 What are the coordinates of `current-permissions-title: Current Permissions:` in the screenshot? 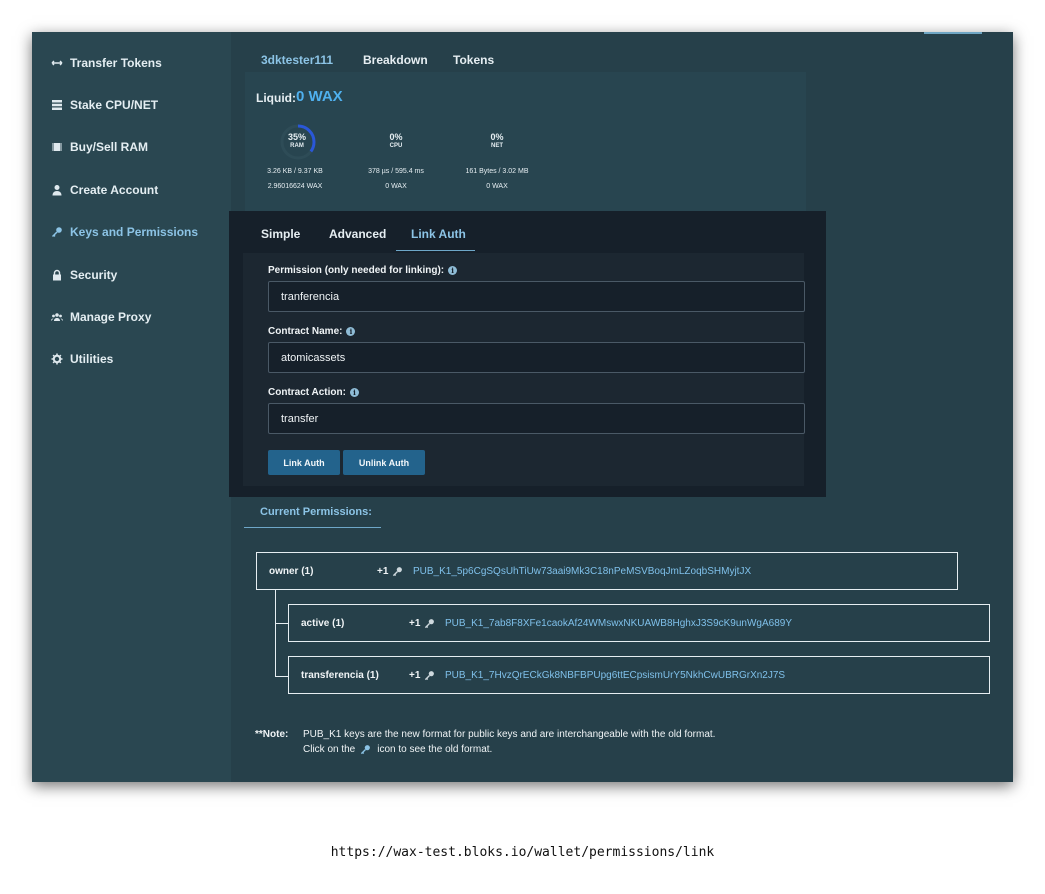 It's located at (316, 512).